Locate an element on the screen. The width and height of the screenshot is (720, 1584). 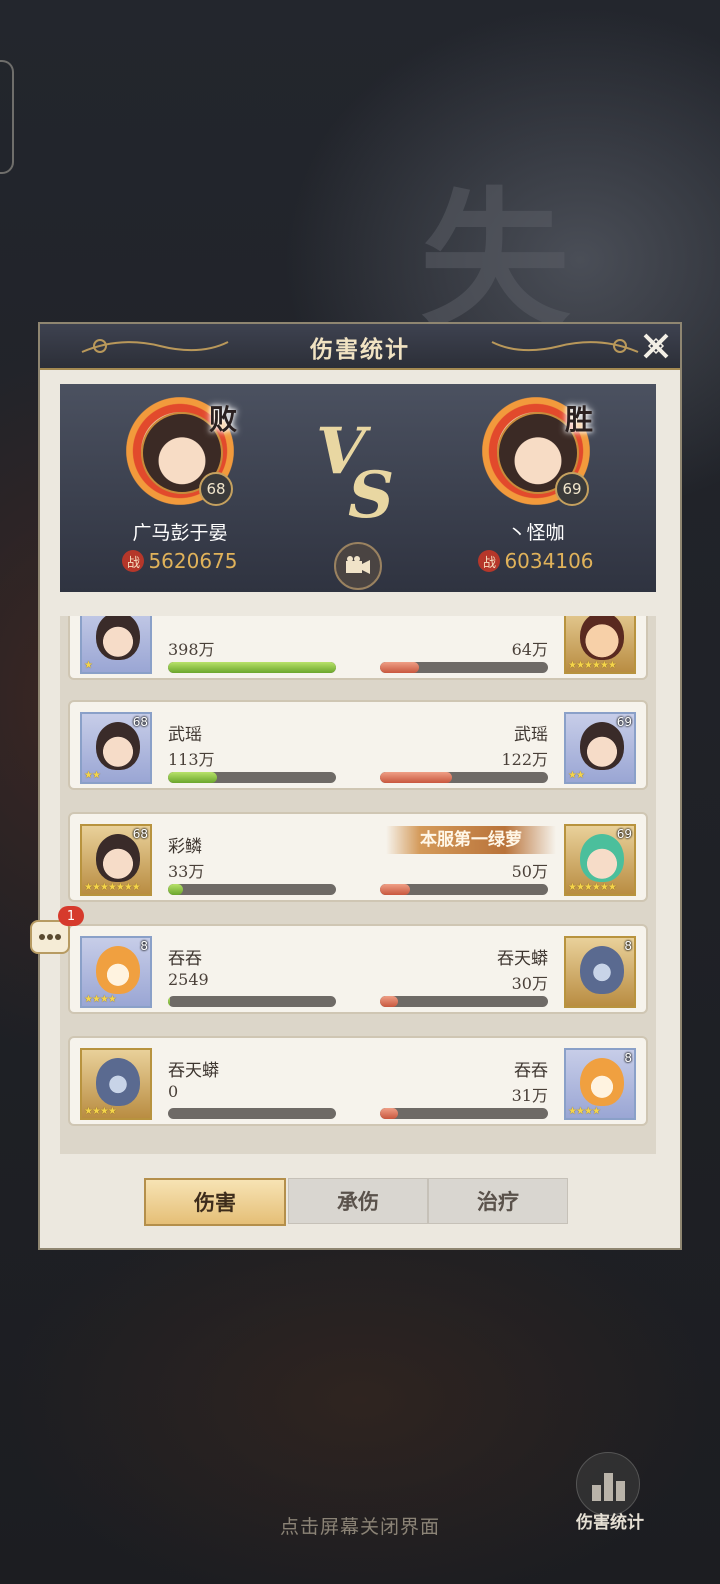
hero-right-name: 吞吞 is located at coordinates (531, 1071).